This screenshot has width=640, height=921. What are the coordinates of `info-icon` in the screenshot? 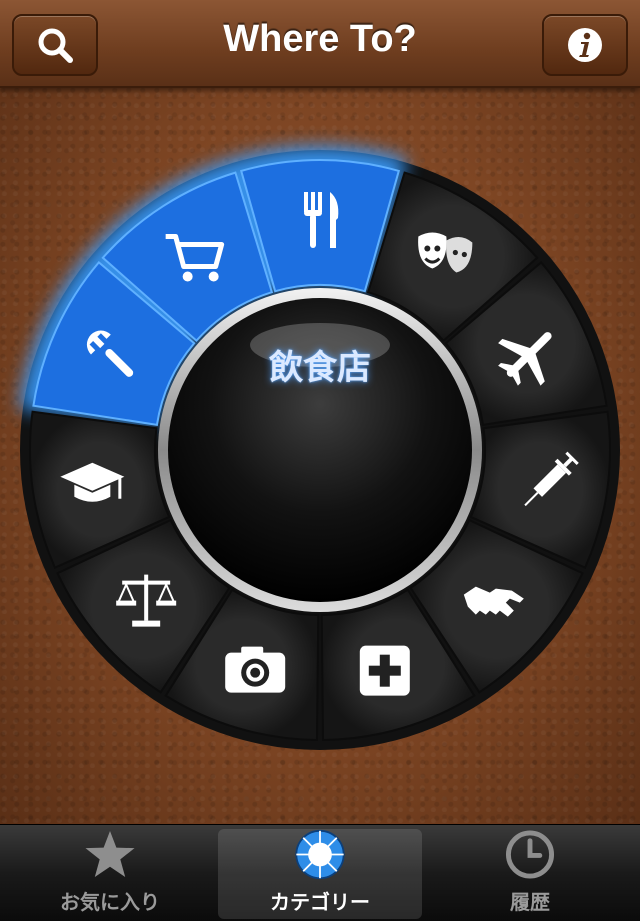 It's located at (585, 45).